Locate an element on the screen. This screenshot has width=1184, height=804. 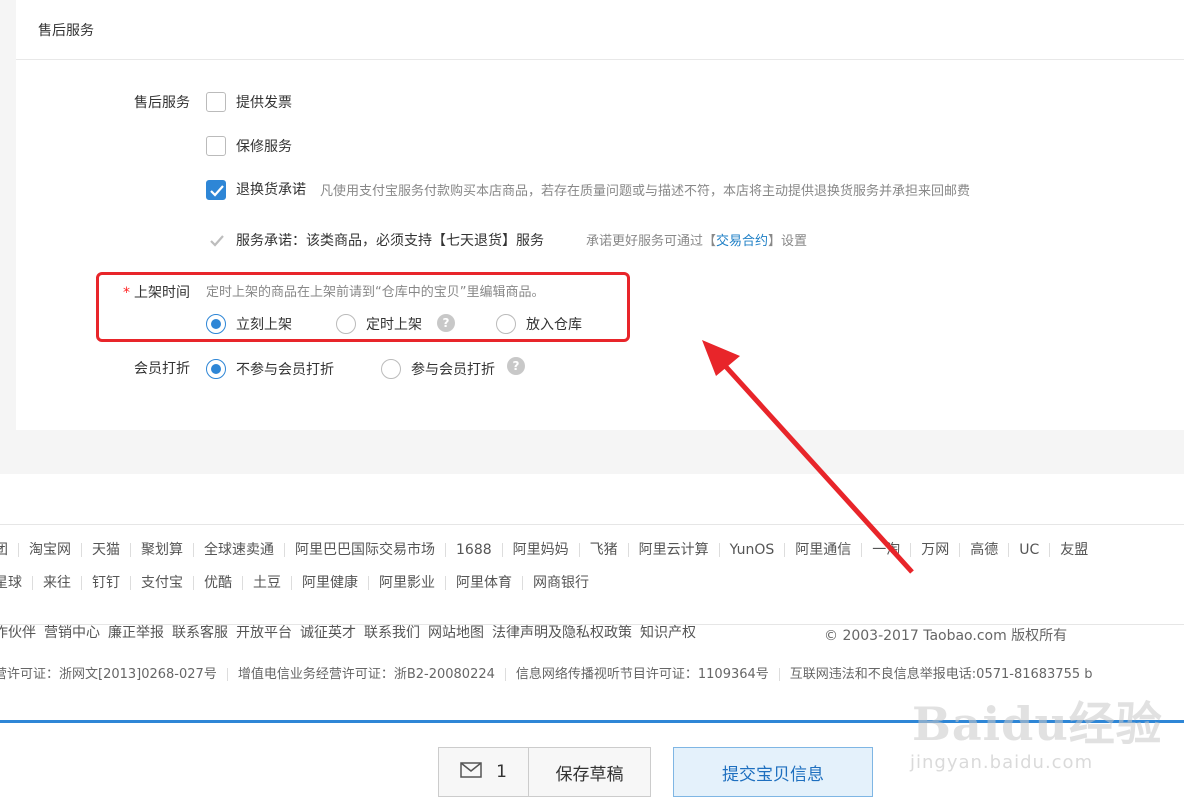
card-header: 售后服务 is located at coordinates (600, 30).